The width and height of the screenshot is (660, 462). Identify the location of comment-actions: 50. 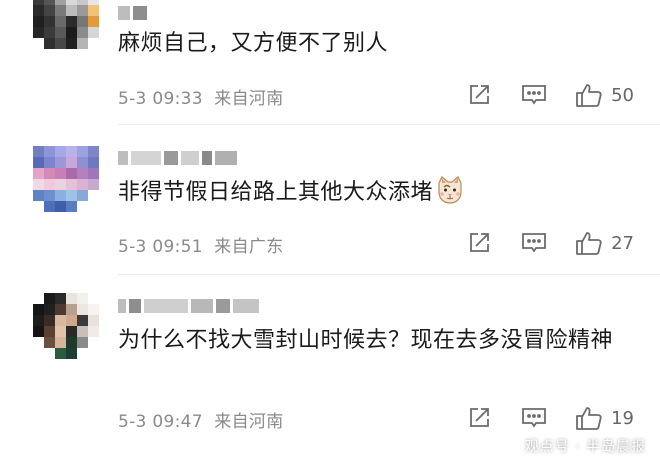
(550, 95).